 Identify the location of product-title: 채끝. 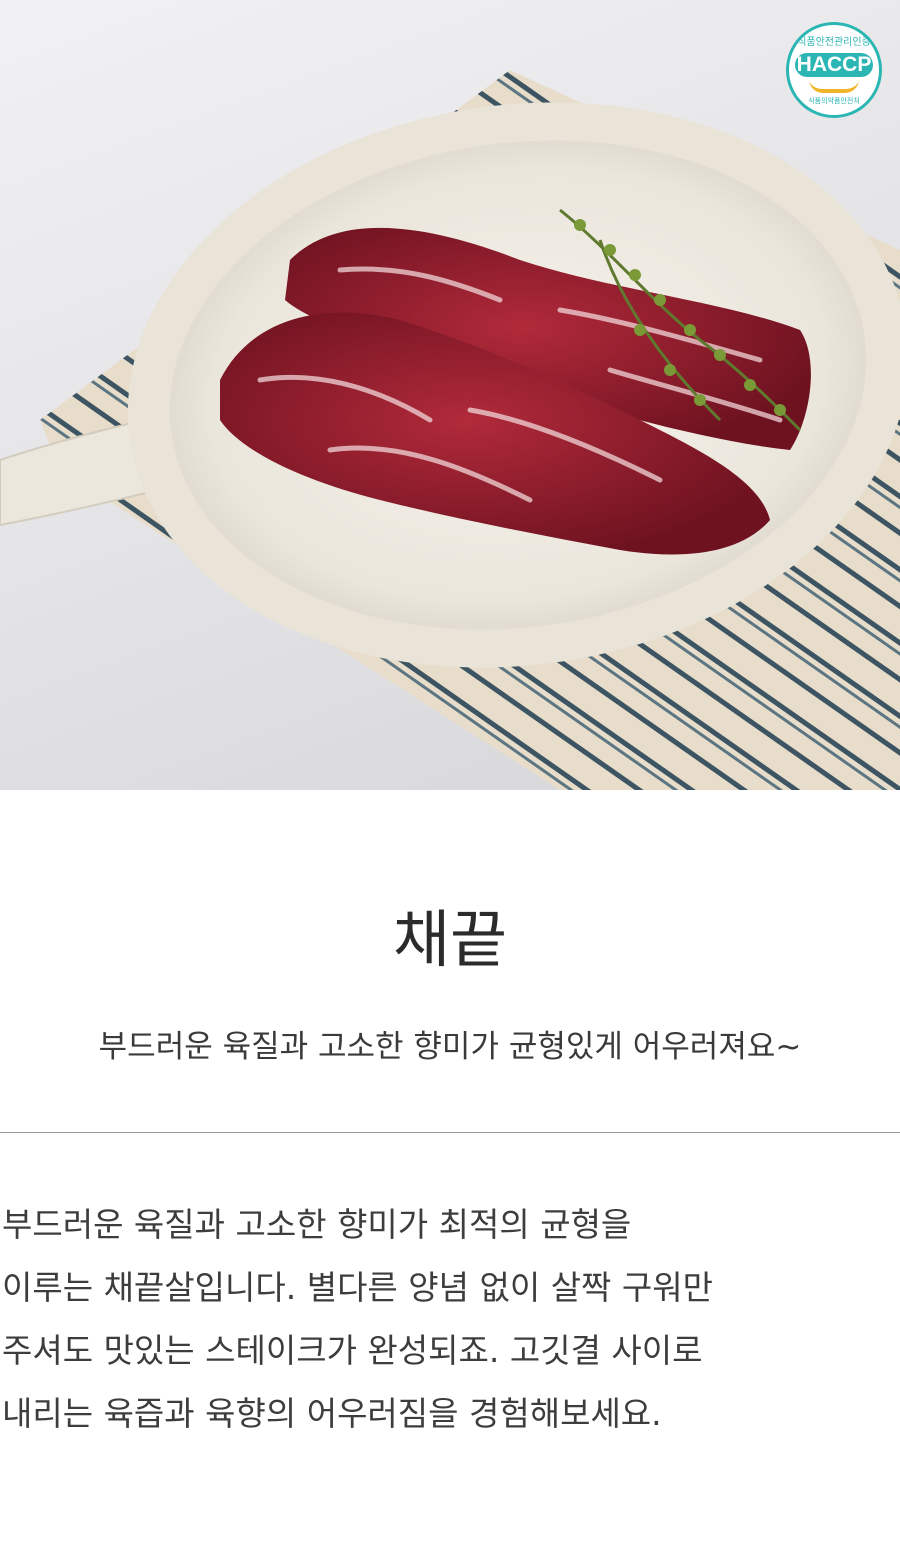
(450, 939).